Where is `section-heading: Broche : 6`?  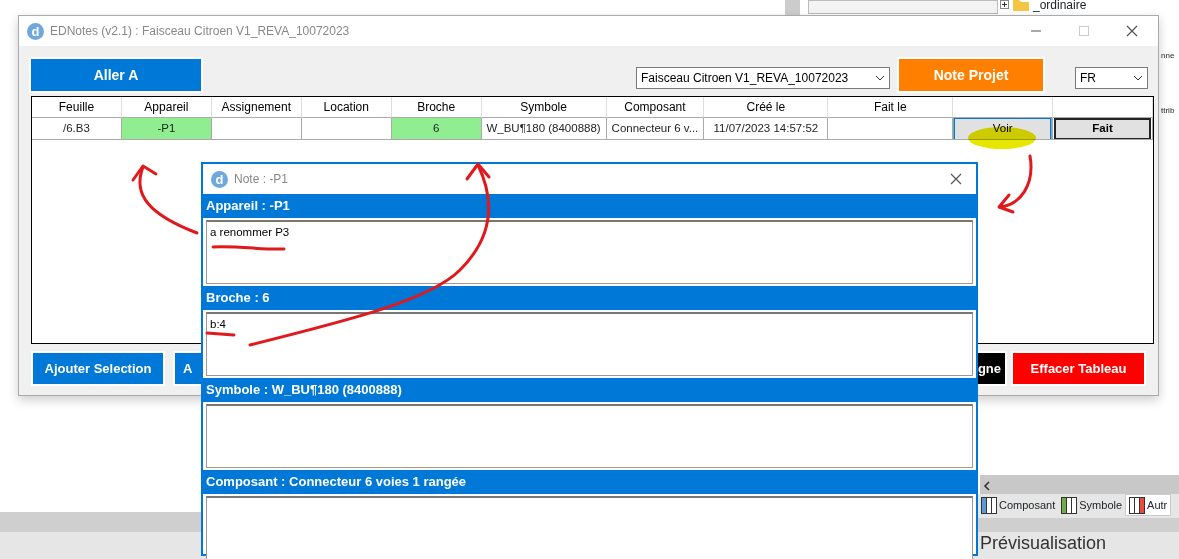
section-heading: Broche : 6 is located at coordinates (589, 298).